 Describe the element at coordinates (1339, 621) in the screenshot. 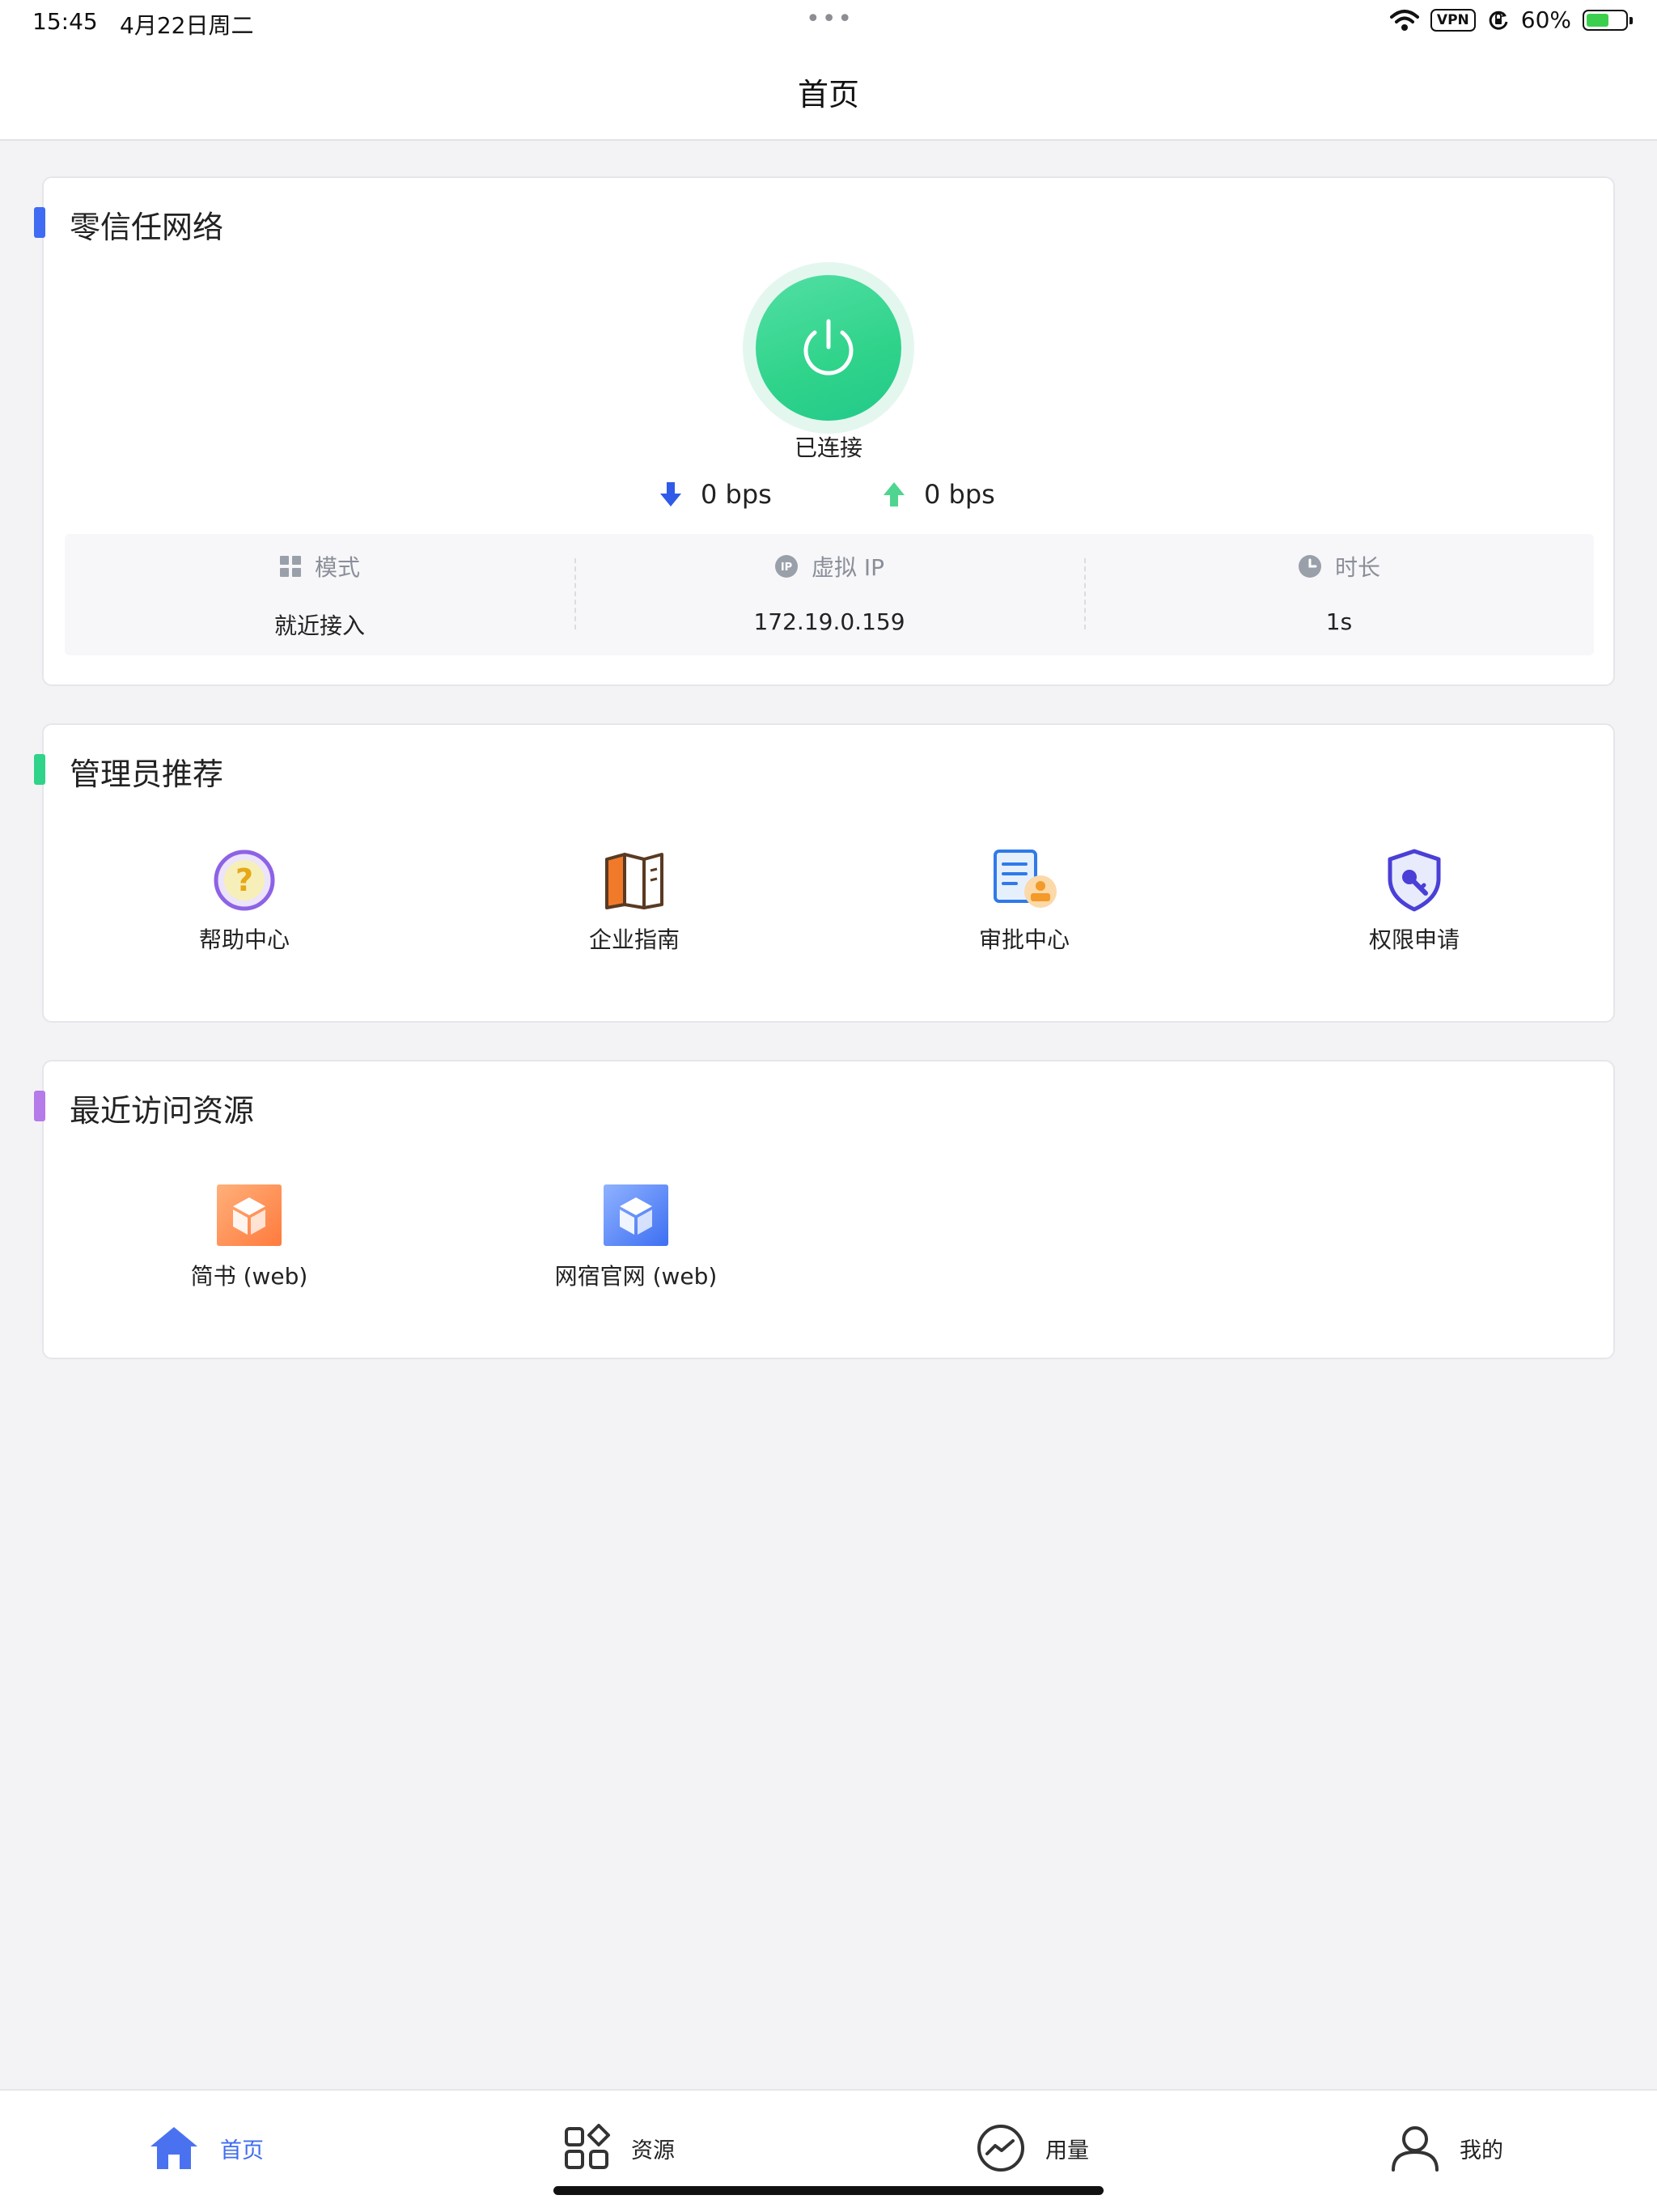

I see `info-value: 1s` at that location.